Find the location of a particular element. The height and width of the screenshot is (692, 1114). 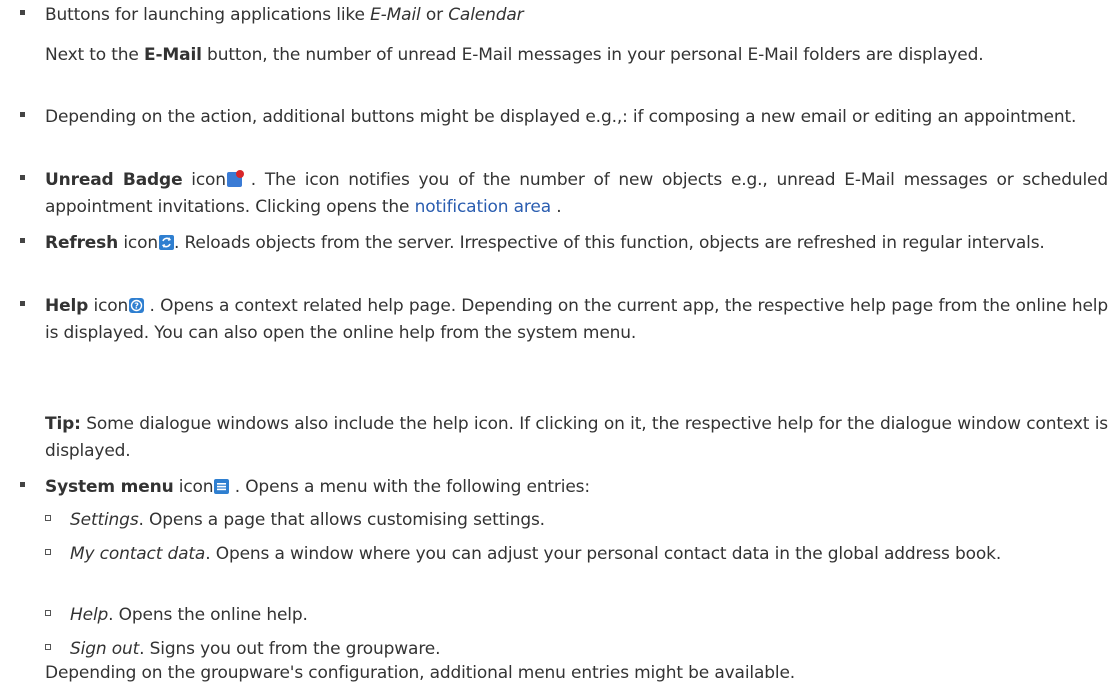

unread-badge-icon is located at coordinates (235, 178).